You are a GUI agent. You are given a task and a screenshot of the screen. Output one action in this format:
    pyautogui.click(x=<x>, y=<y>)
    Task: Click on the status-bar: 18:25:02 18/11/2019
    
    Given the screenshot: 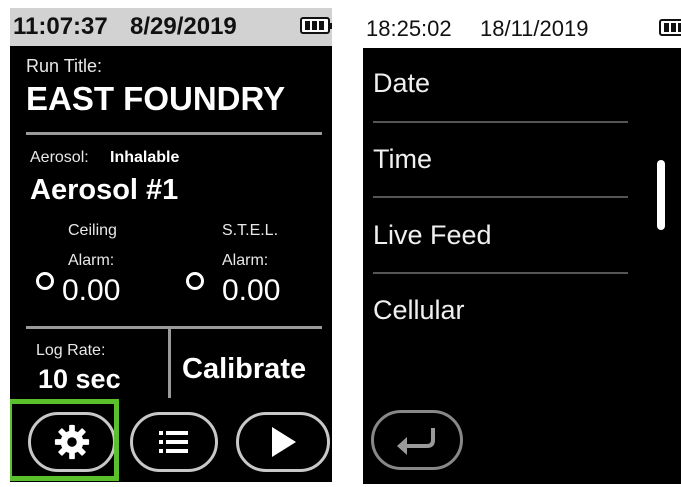 What is the action you would take?
    pyautogui.click(x=522, y=29)
    